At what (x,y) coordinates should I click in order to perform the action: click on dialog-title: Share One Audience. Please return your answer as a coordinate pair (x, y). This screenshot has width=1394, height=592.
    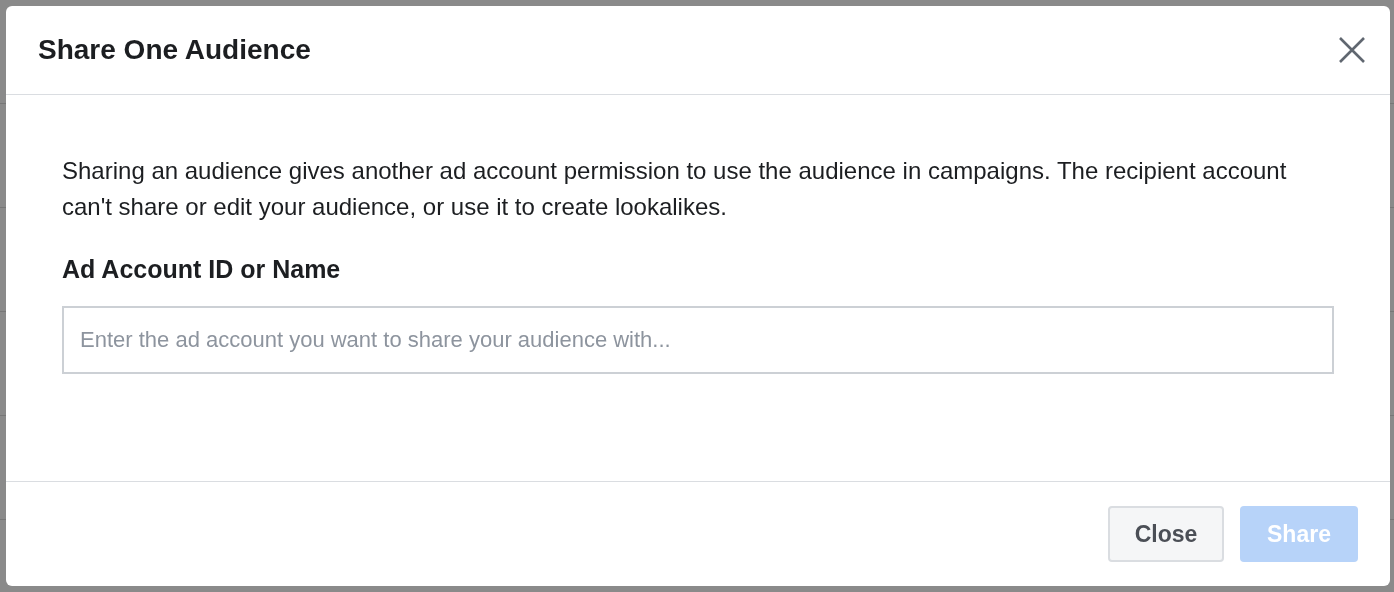
    Looking at the image, I should click on (174, 50).